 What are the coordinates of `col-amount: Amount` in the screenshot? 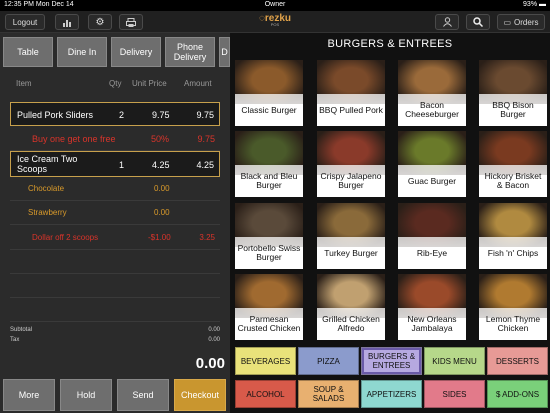 It's located at (198, 83).